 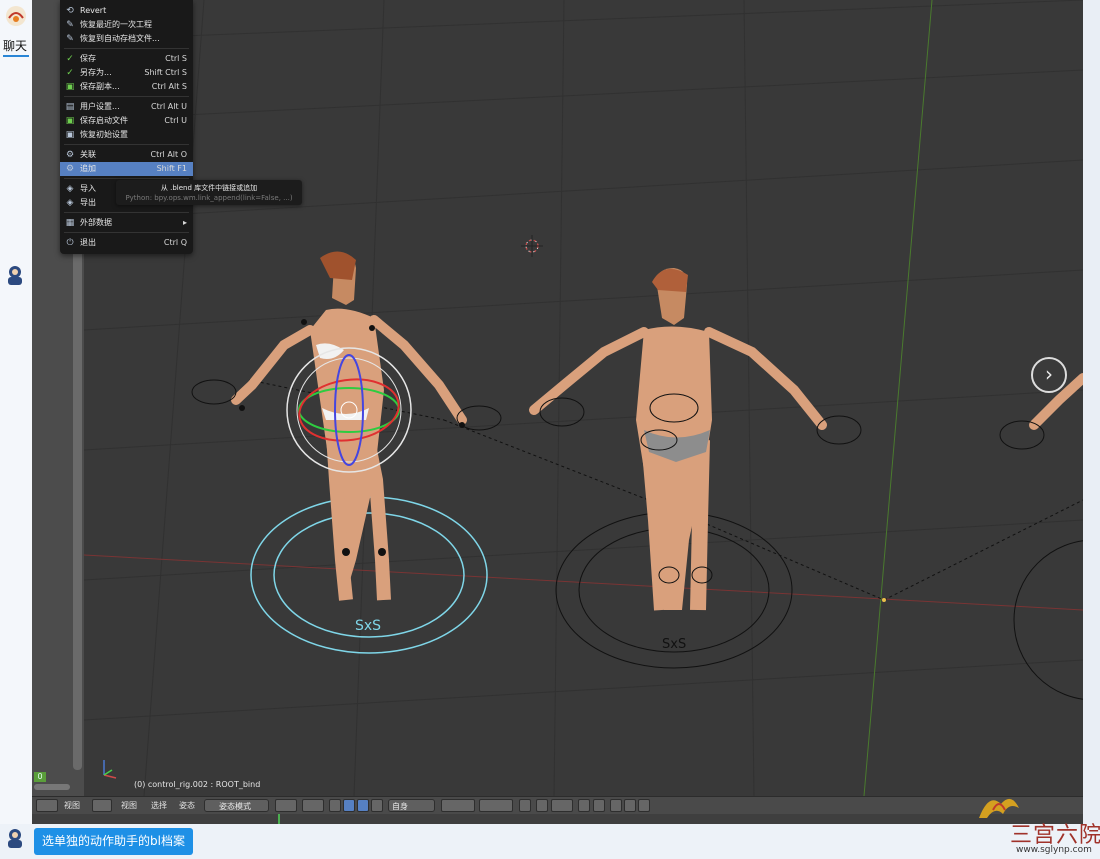 What do you see at coordinates (187, 806) in the screenshot?
I see `menu-pose: 姿态` at bounding box center [187, 806].